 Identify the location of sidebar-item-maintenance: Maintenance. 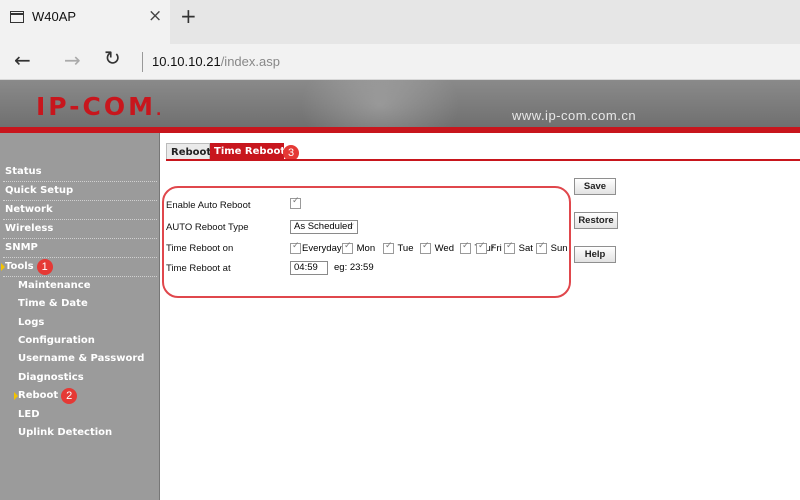
(80, 286).